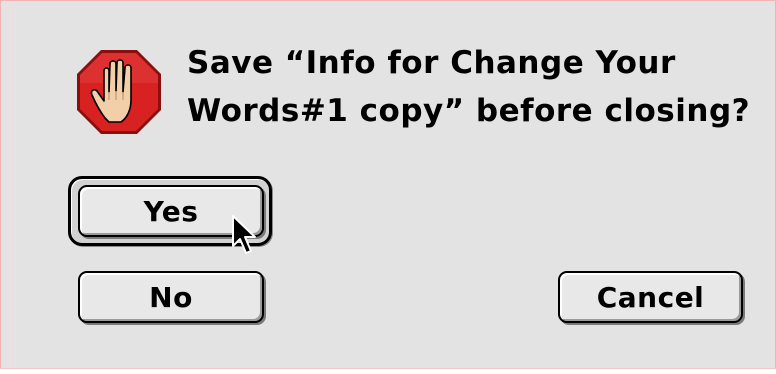 The image size is (776, 374). Describe the element at coordinates (388, 371) in the screenshot. I see `window-bottom-edge` at that location.